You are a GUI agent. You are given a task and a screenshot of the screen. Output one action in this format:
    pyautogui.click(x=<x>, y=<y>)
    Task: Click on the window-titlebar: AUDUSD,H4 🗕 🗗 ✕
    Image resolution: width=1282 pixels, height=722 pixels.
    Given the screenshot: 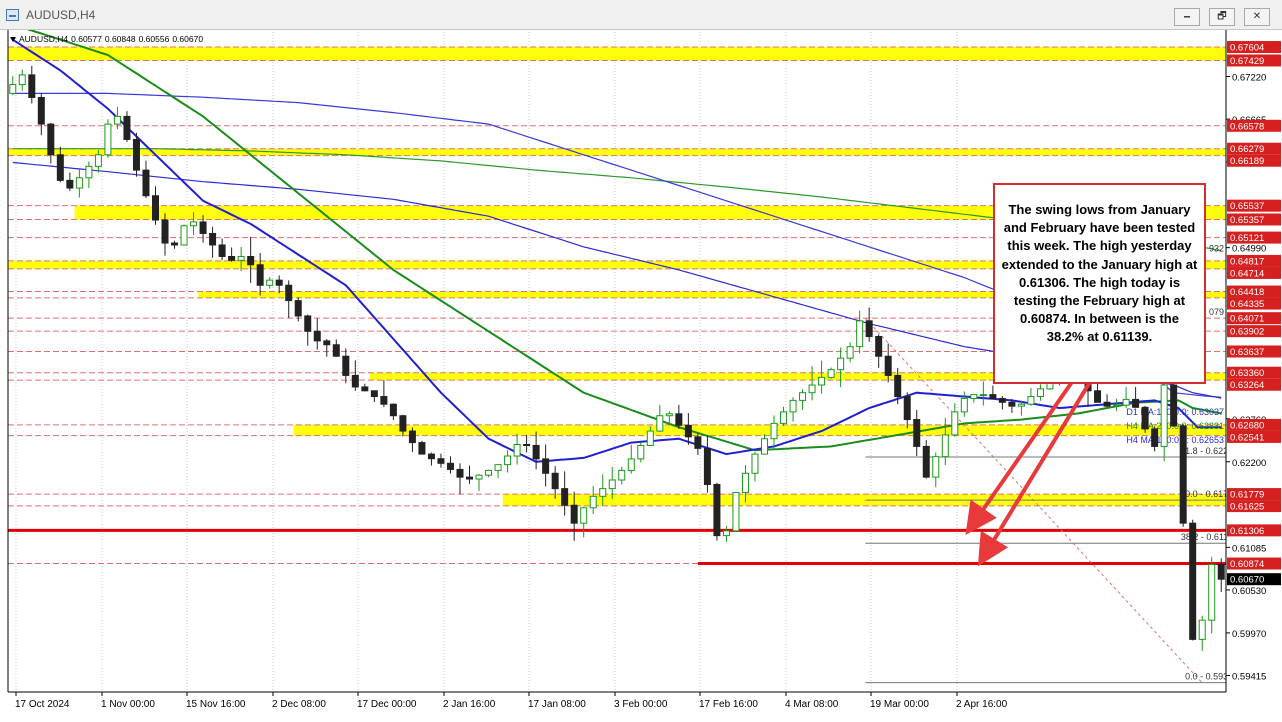 What is the action you would take?
    pyautogui.click(x=641, y=15)
    